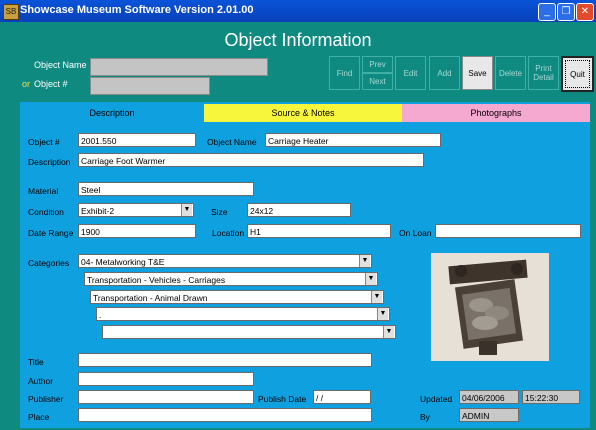 The width and height of the screenshot is (596, 430). What do you see at coordinates (137, 140) in the screenshot?
I see `object-num-field: 2001.550` at bounding box center [137, 140].